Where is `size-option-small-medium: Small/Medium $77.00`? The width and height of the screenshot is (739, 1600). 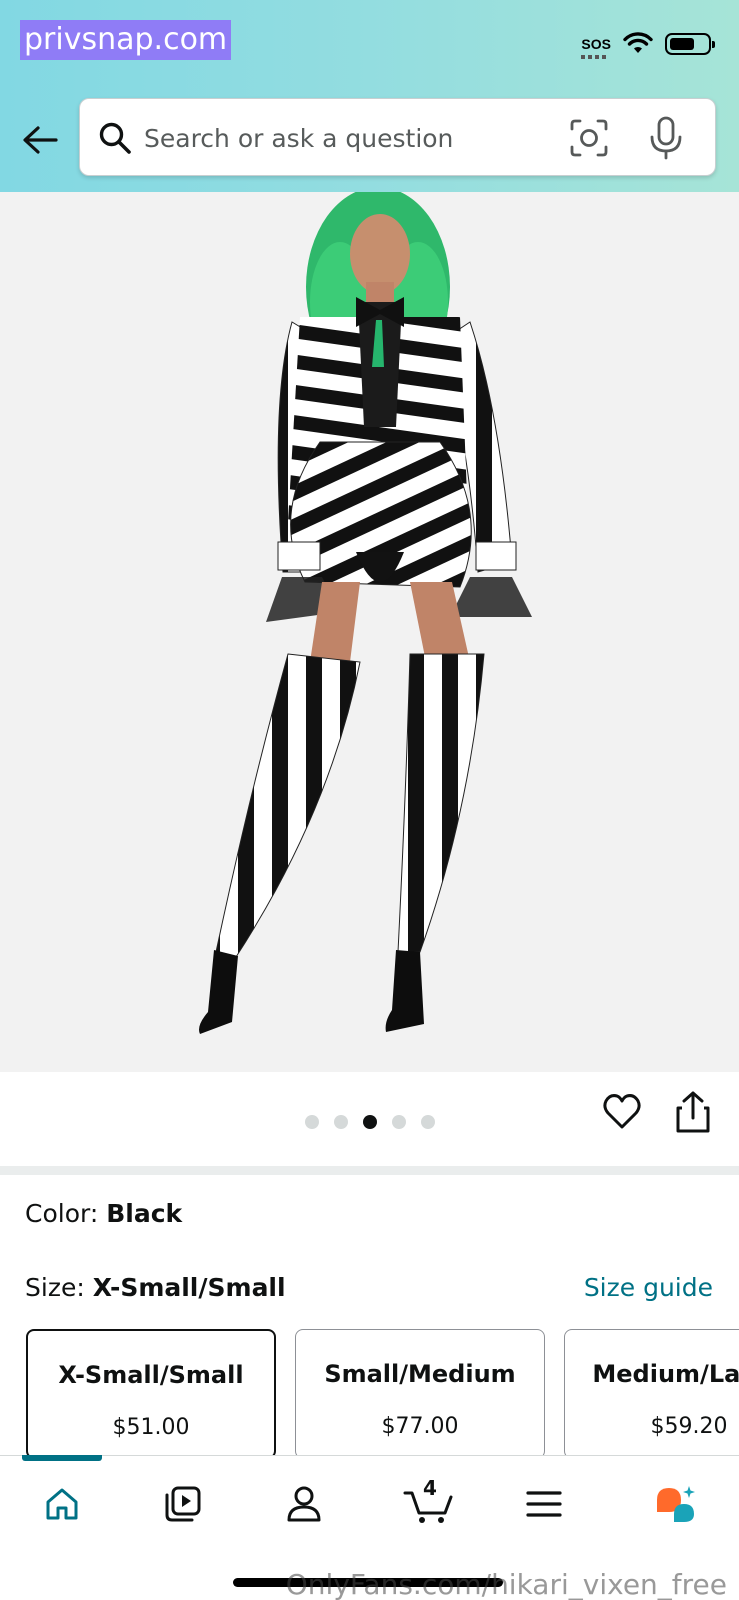
size-option-small-medium: Small/Medium $77.00 is located at coordinates (420, 1394).